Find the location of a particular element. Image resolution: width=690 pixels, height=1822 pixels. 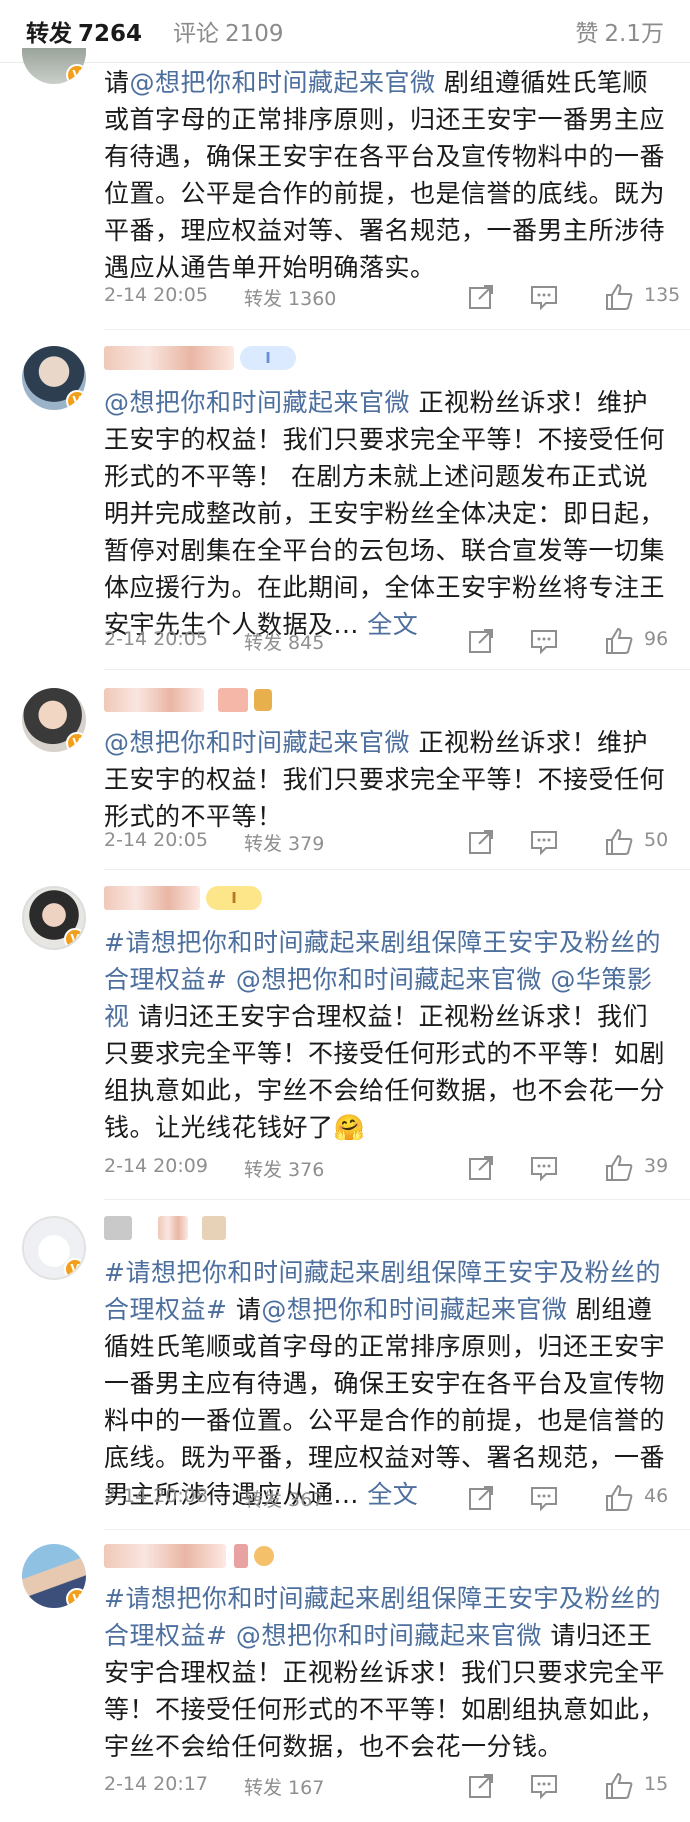

repost-count: 转发 379 is located at coordinates (284, 842).